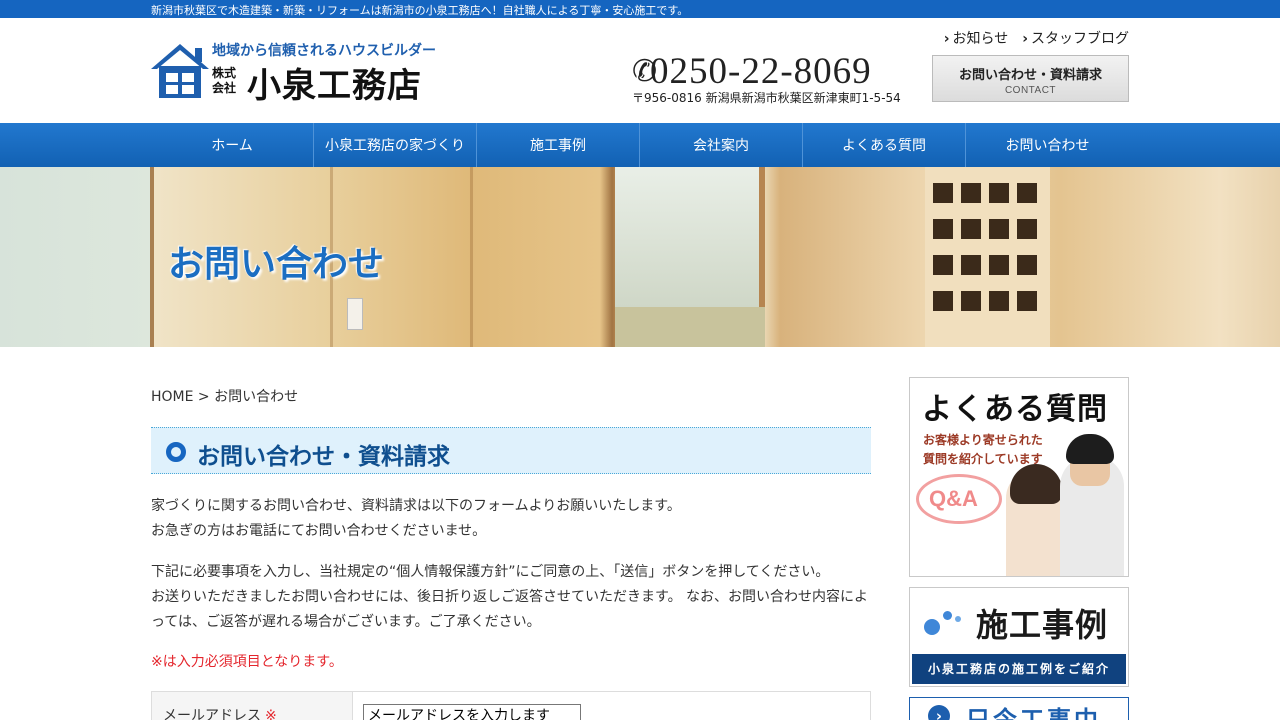 The height and width of the screenshot is (720, 1280). I want to click on nav-contact: お問い合わせ, so click(1047, 145).